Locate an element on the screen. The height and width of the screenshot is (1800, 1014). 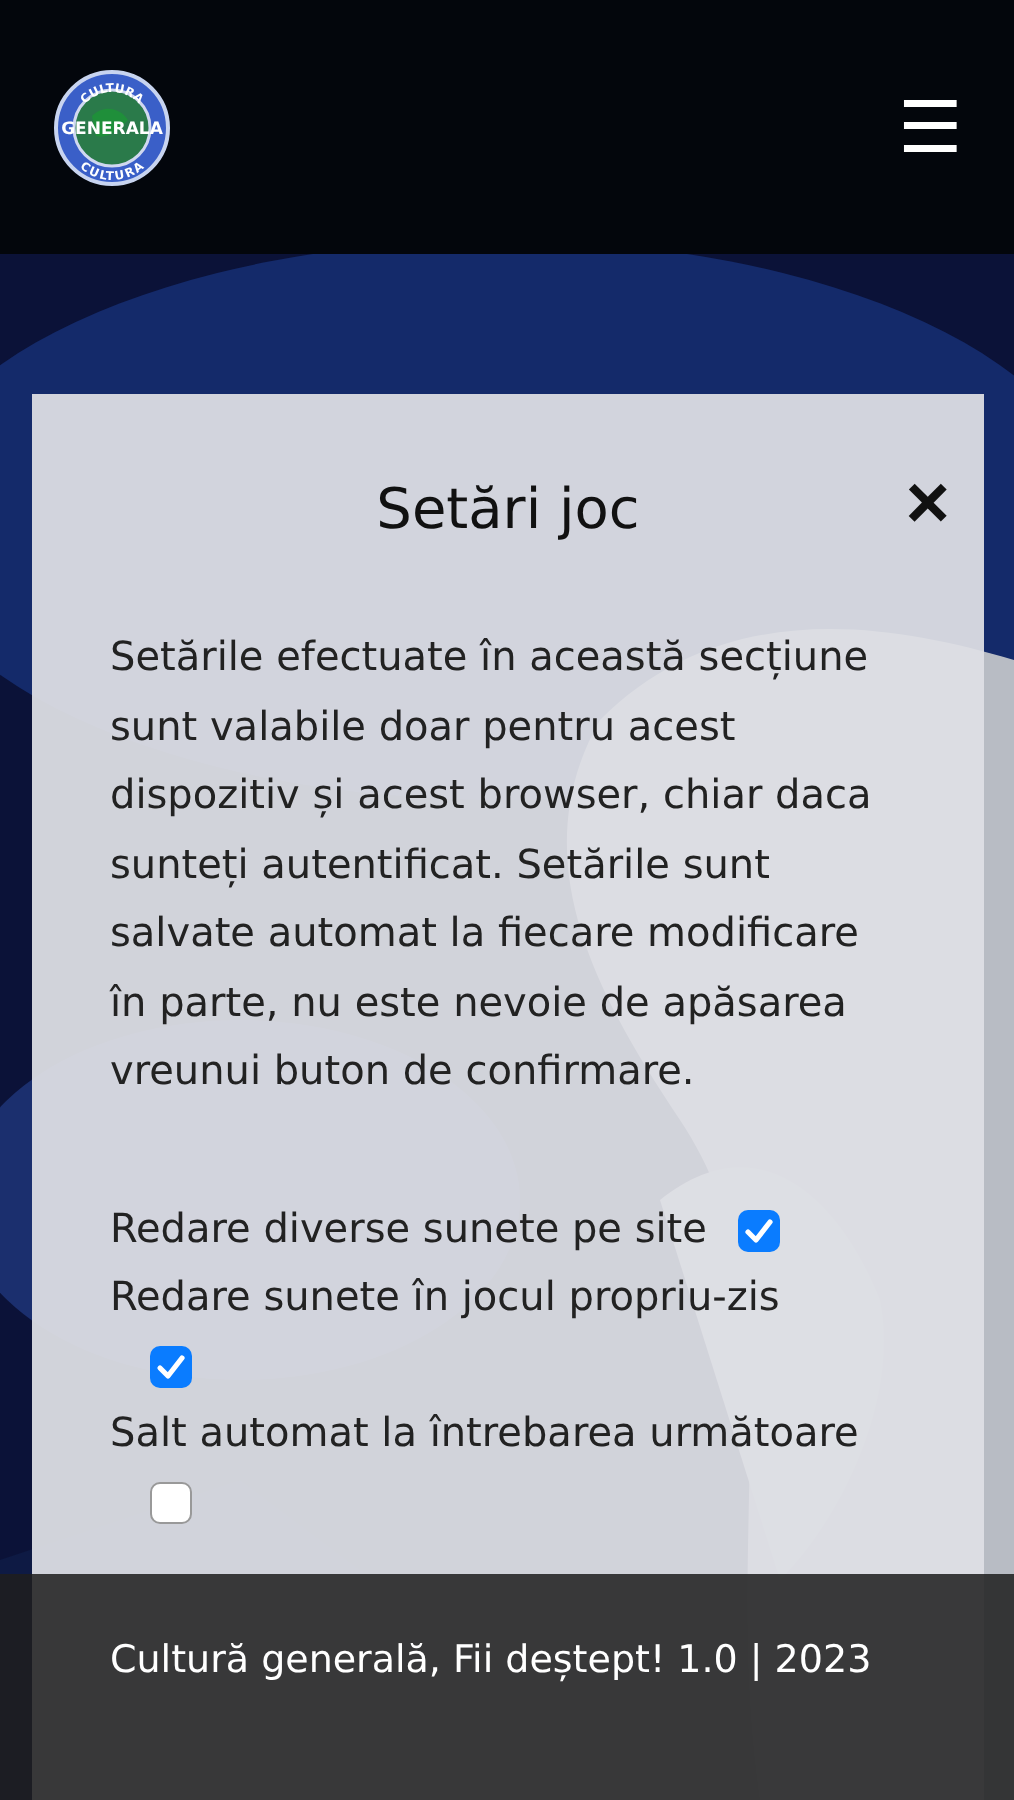
dialog-title: Setări joc is located at coordinates (508, 508).